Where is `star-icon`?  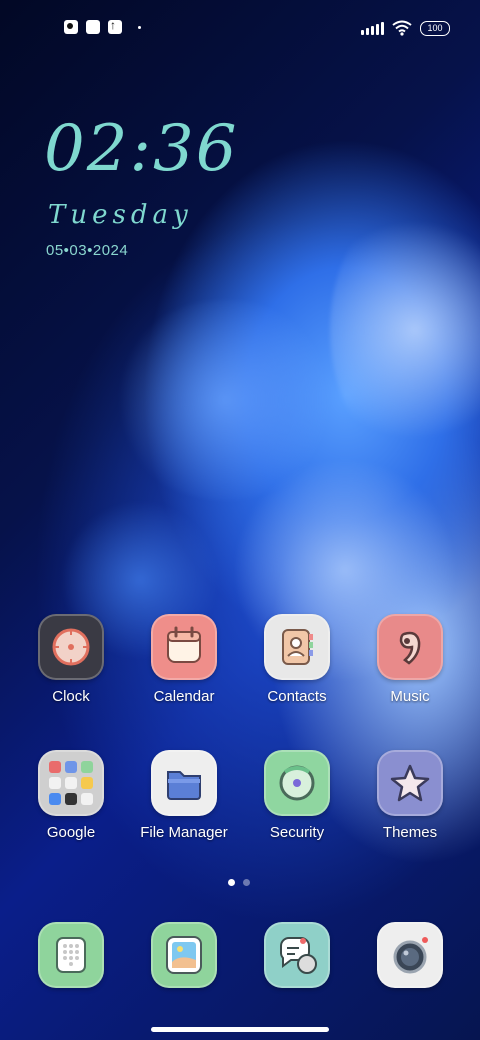 star-icon is located at coordinates (410, 783).